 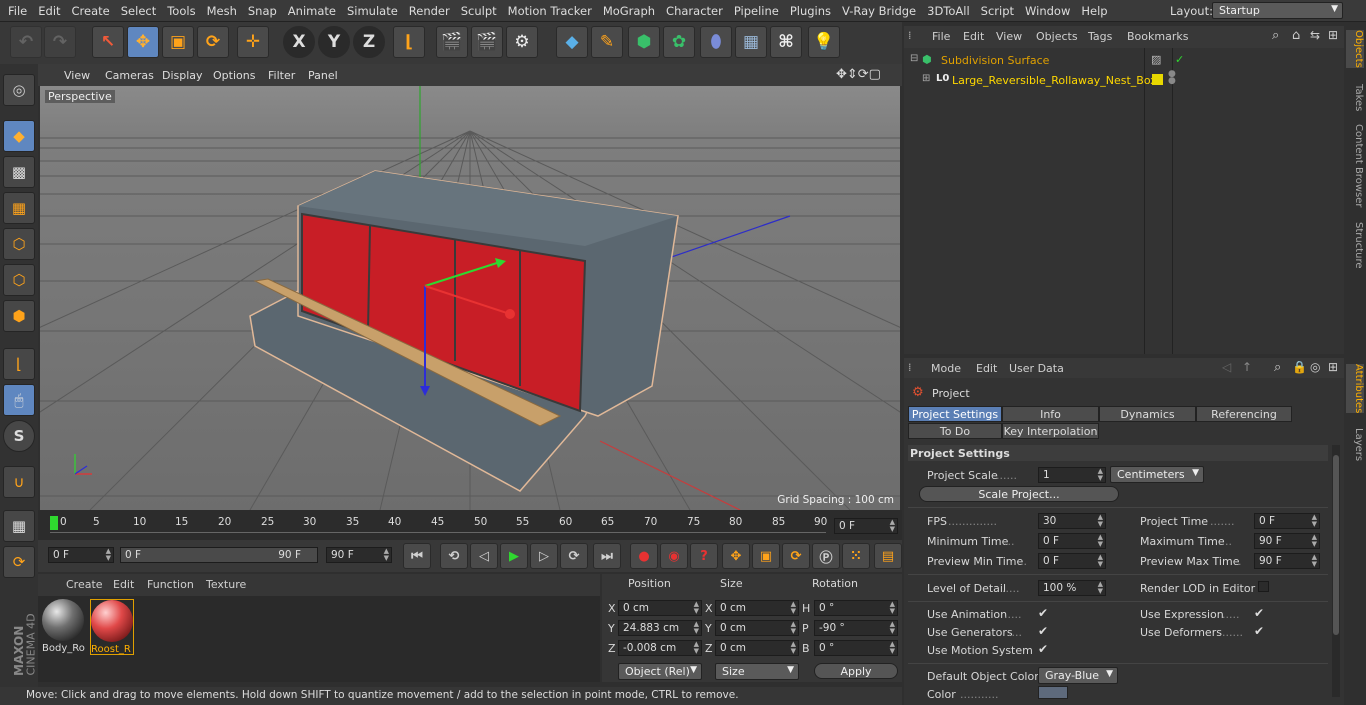 What do you see at coordinates (1147, 414) in the screenshot?
I see `tab-dynamics: Dynamics` at bounding box center [1147, 414].